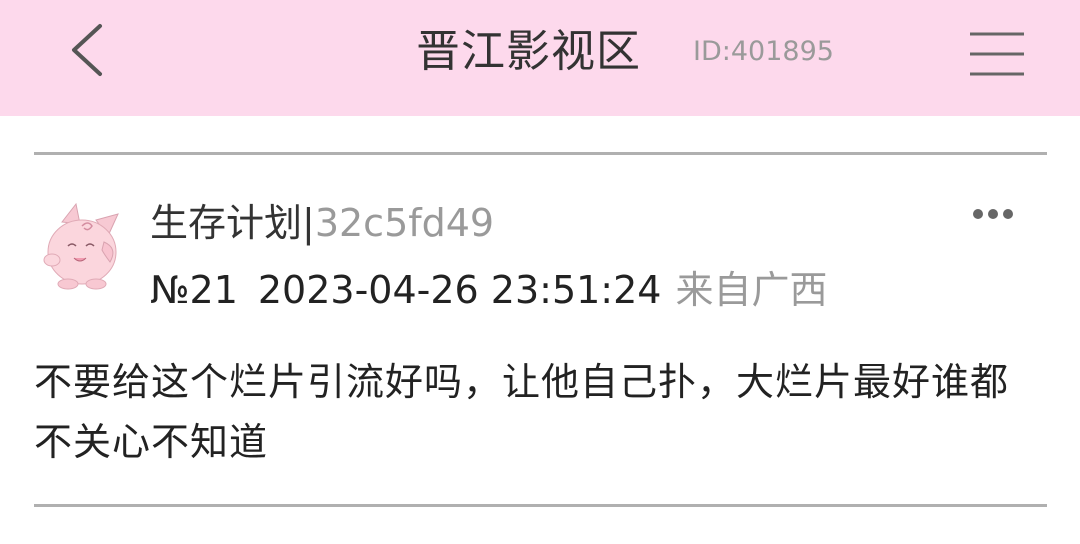 The width and height of the screenshot is (1080, 544). I want to click on back-button, so click(90, 50).